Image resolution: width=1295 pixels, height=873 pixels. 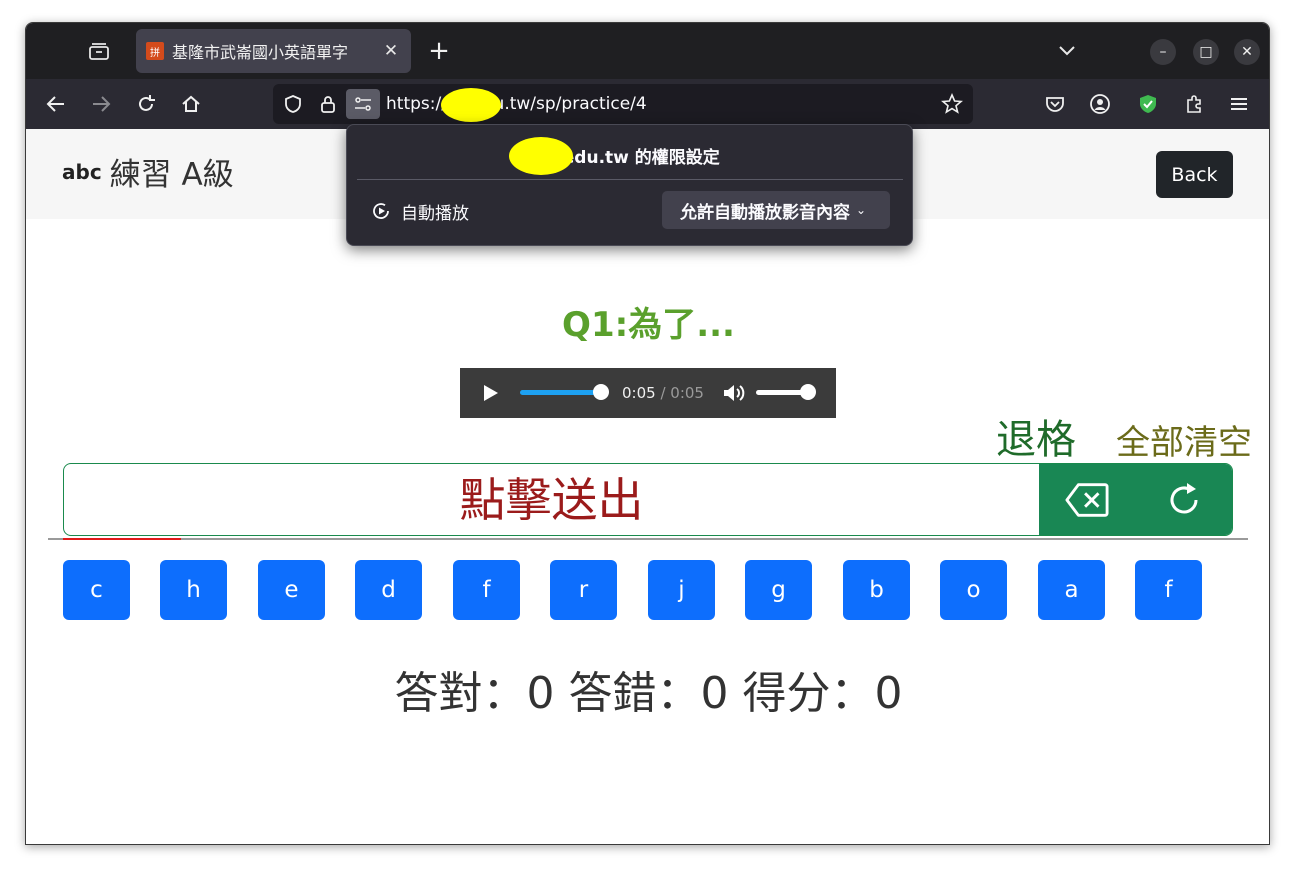 What do you see at coordinates (681, 590) in the screenshot?
I see `letter-button: j` at bounding box center [681, 590].